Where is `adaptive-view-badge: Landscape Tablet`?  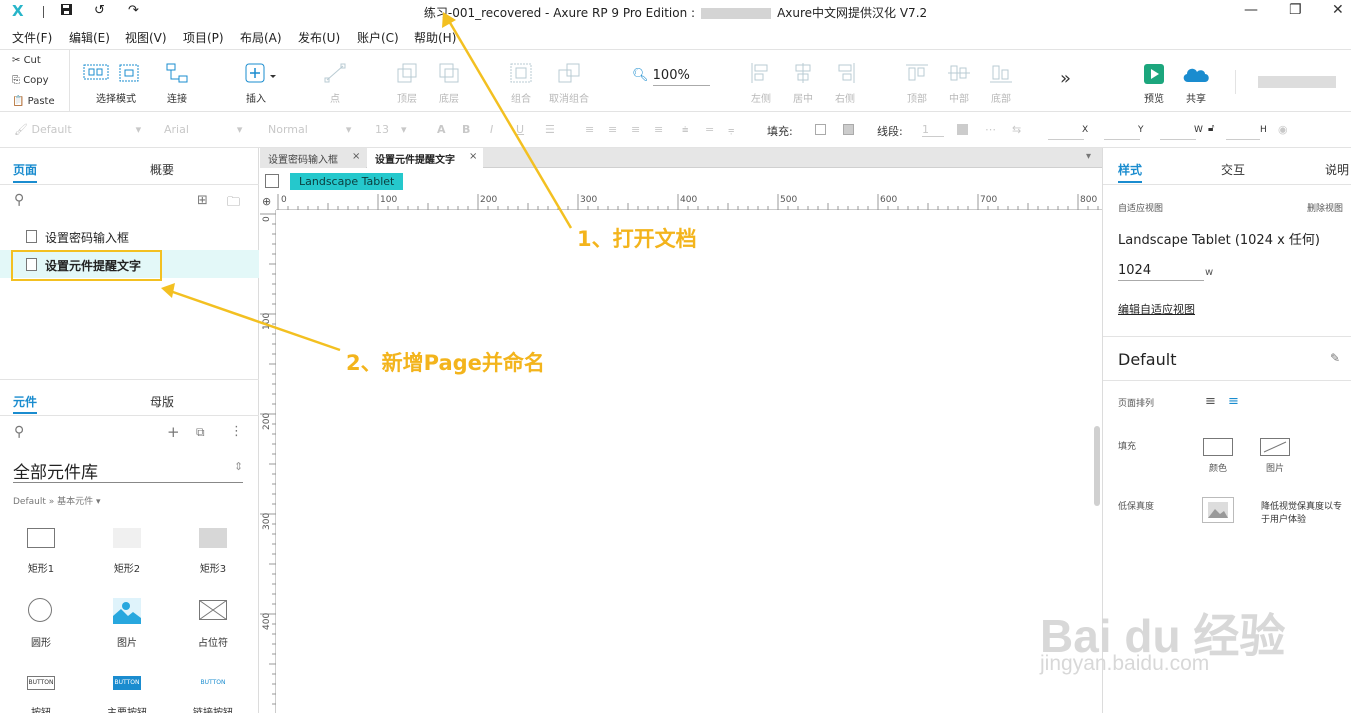
adaptive-view-badge: Landscape Tablet is located at coordinates (347, 181).